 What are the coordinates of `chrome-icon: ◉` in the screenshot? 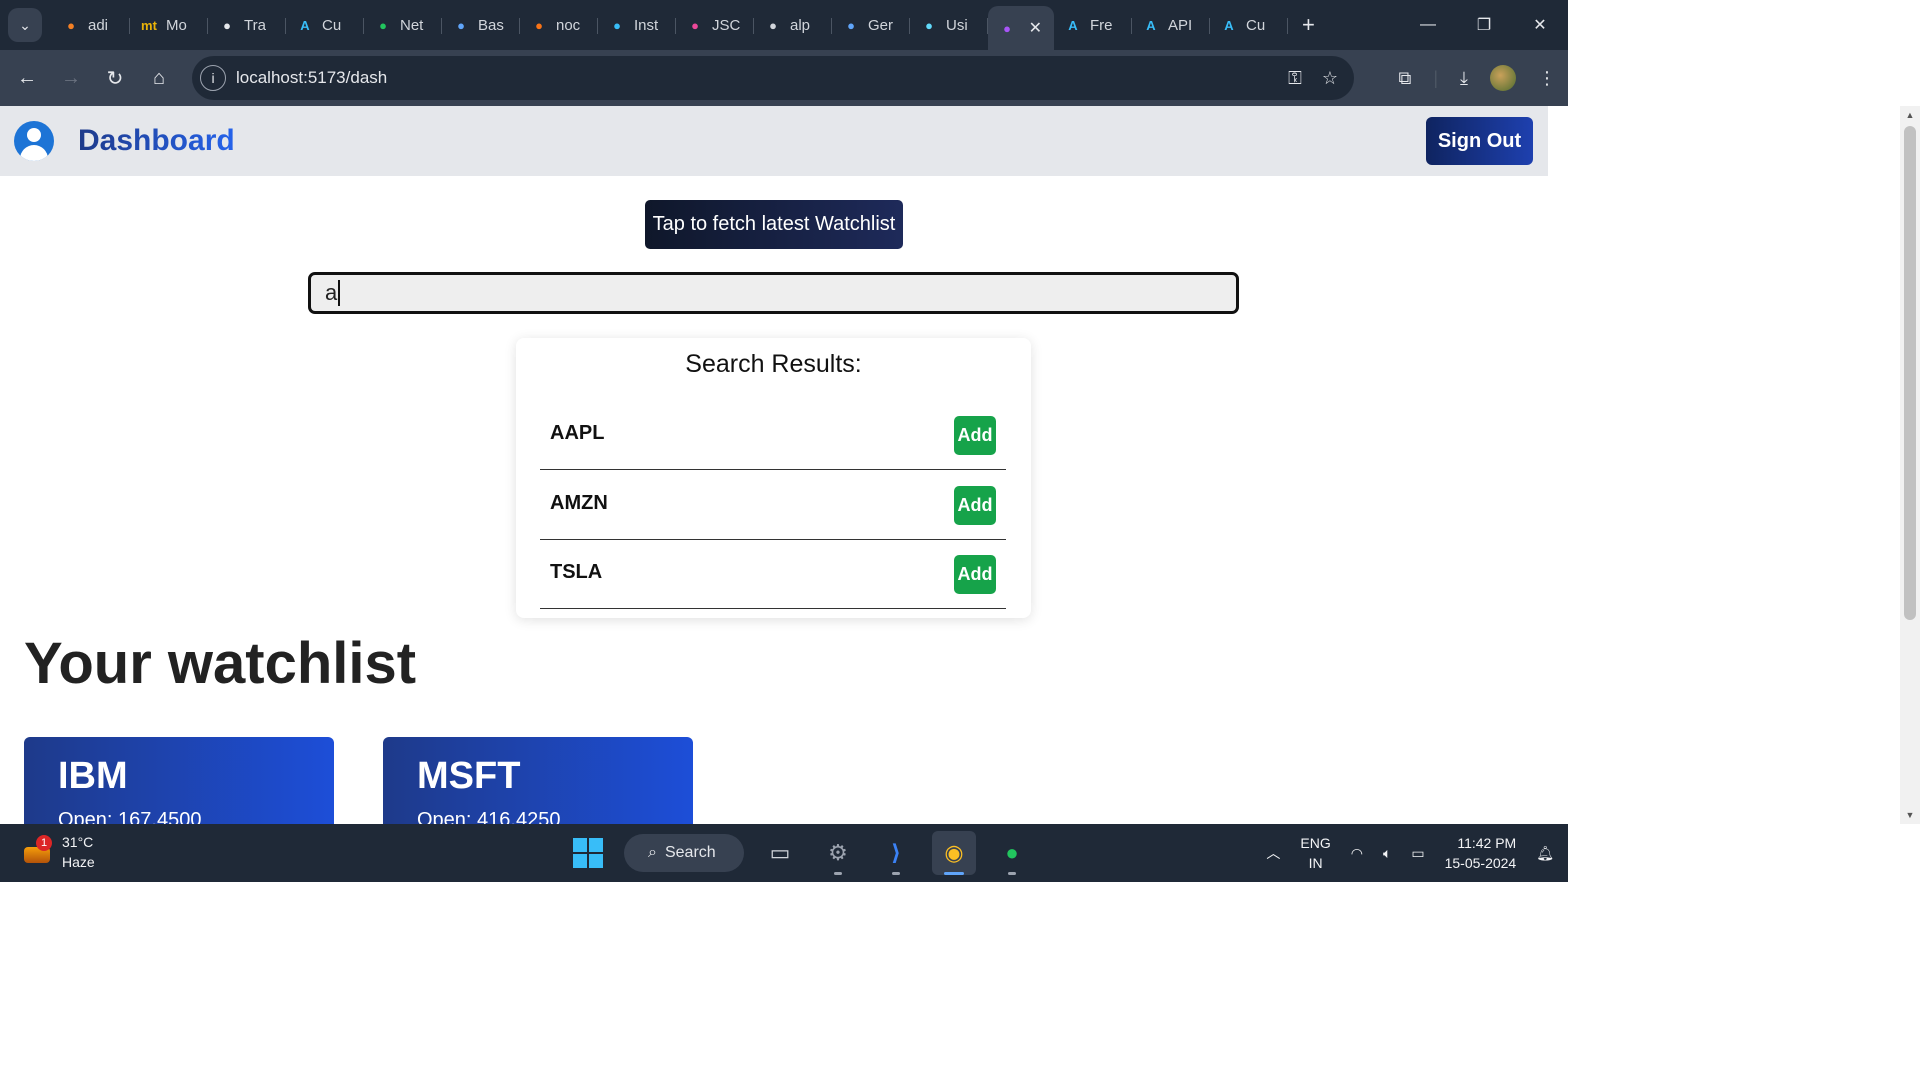 It's located at (954, 852).